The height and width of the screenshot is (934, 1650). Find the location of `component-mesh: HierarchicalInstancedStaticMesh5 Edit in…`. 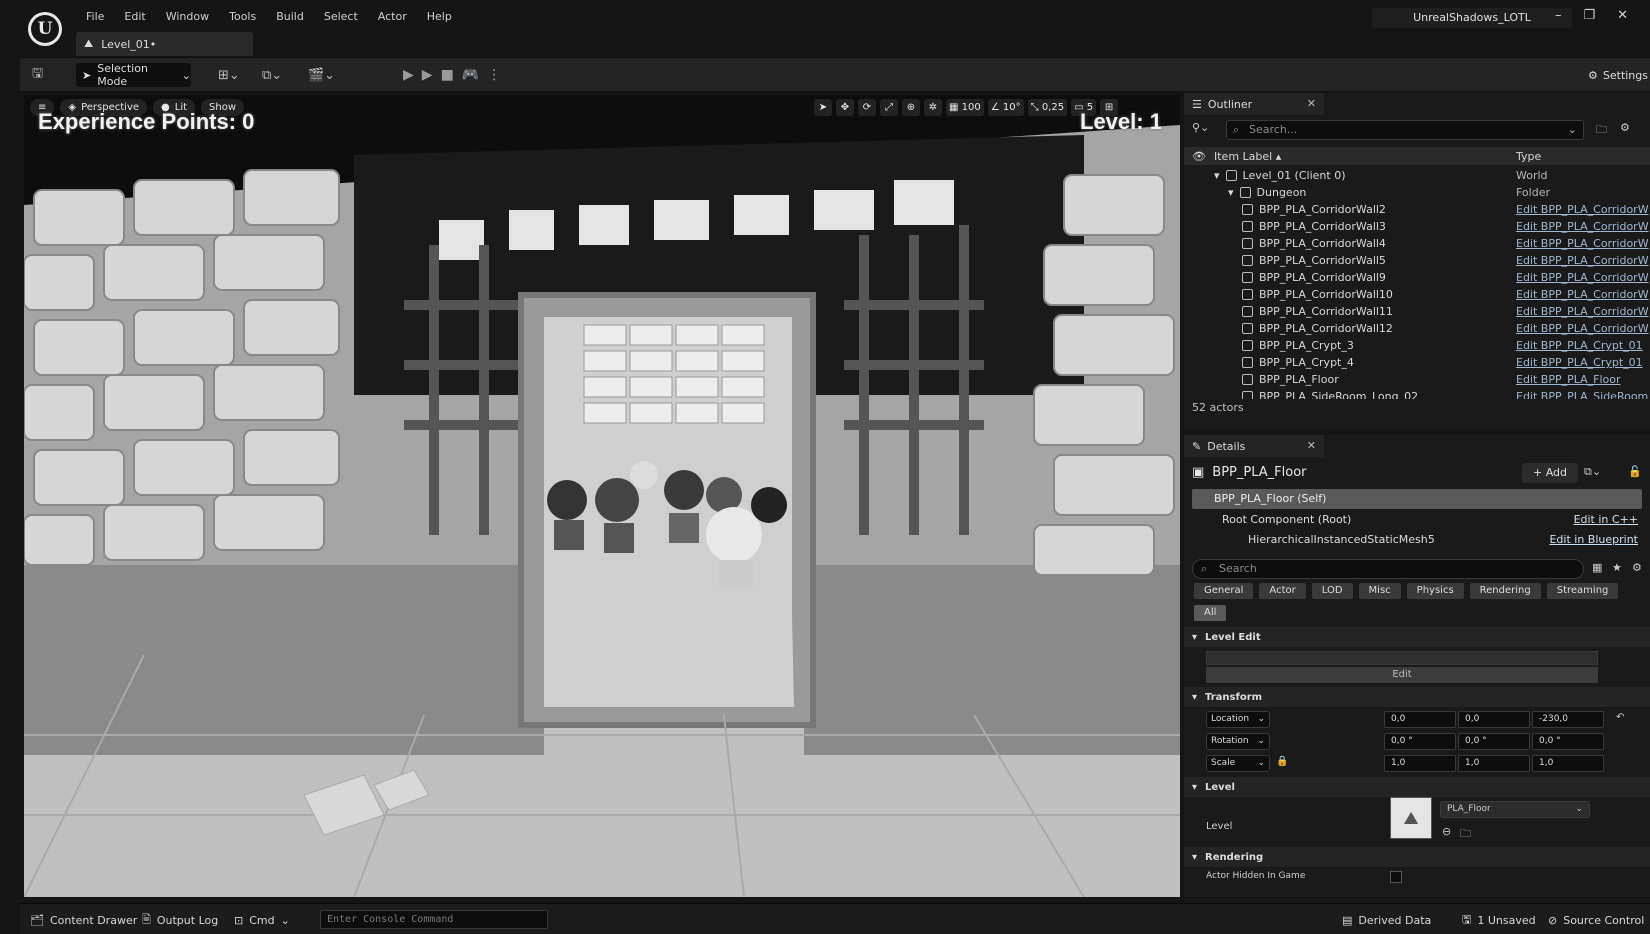

component-mesh: HierarchicalInstancedStaticMesh5 Edit in… is located at coordinates (1417, 540).